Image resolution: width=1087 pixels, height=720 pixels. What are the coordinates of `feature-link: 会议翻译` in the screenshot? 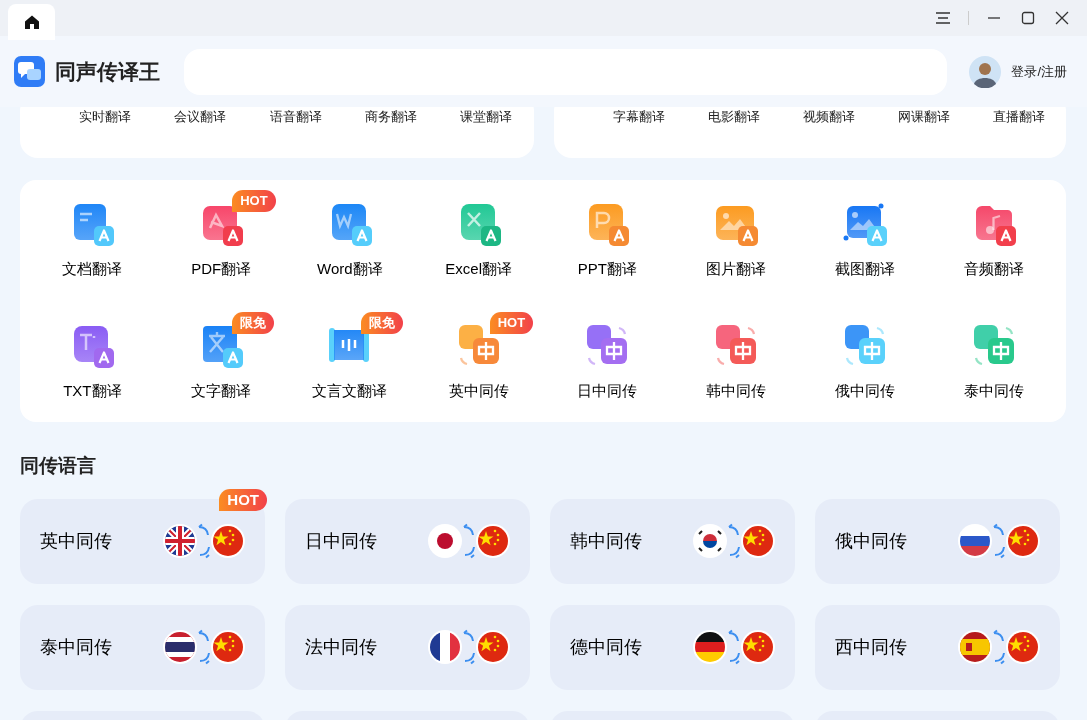 It's located at (200, 117).